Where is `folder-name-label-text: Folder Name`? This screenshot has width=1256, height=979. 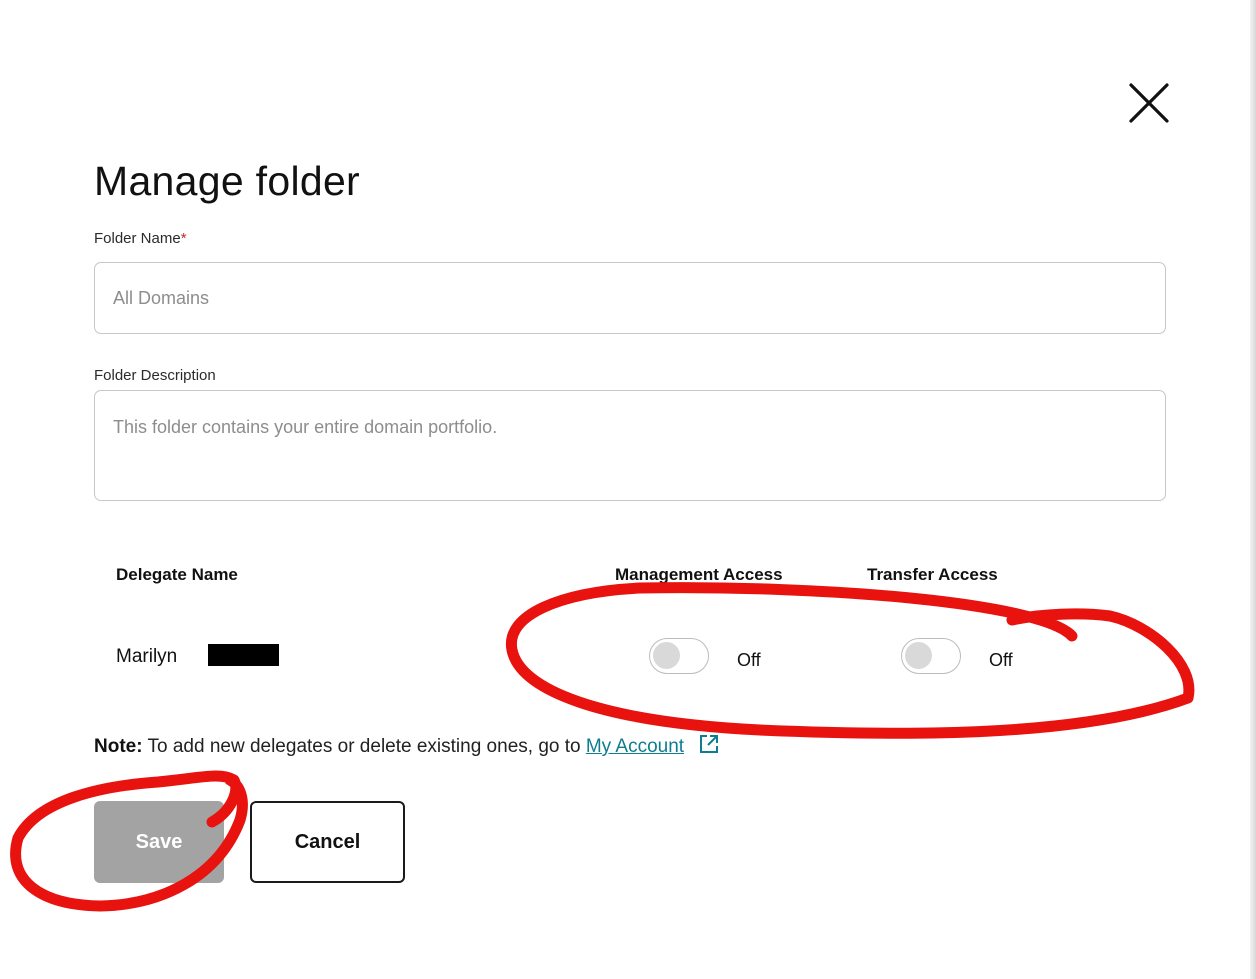 folder-name-label-text: Folder Name is located at coordinates (137, 238).